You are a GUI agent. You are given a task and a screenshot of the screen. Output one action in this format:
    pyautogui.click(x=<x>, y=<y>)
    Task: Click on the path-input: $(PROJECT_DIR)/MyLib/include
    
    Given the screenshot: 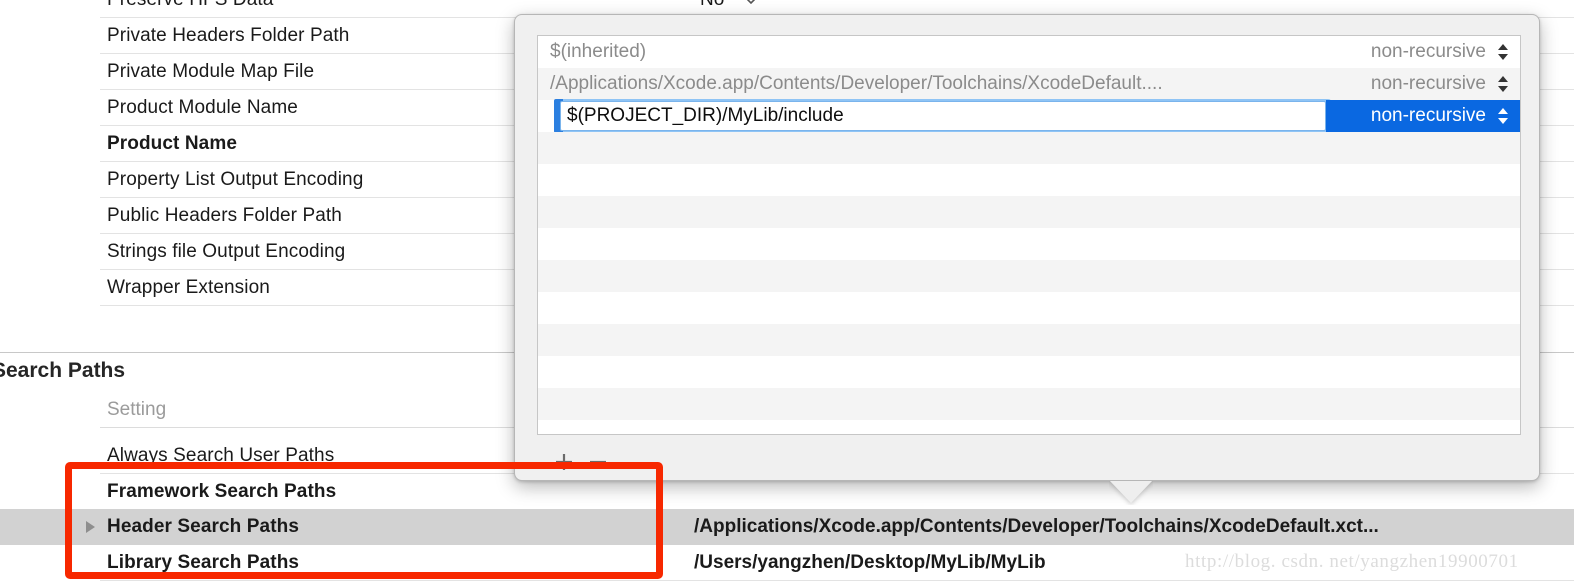 What is the action you would take?
    pyautogui.click(x=943, y=116)
    